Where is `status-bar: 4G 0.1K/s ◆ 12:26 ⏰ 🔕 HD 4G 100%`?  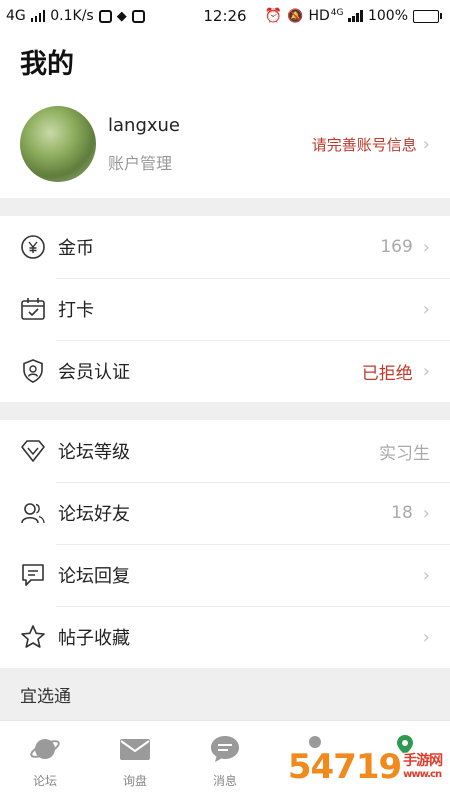 status-bar: 4G 0.1K/s ◆ 12:26 ⏰ 🔕 HD 4G 100% is located at coordinates (225, 16).